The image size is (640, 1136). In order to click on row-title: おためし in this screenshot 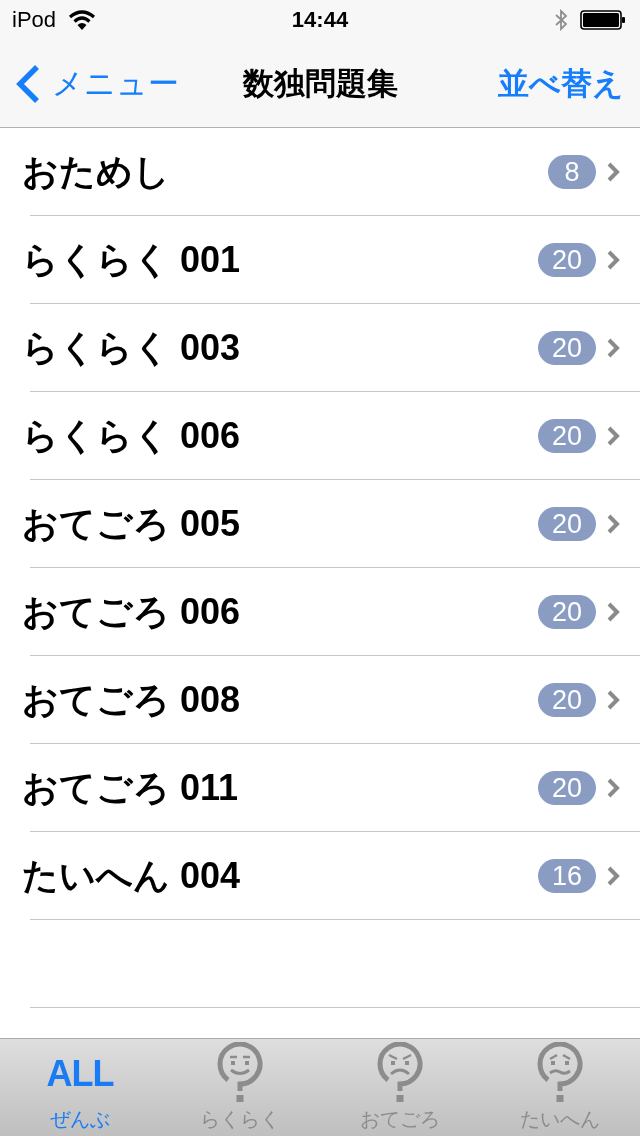, I will do `click(96, 171)`.